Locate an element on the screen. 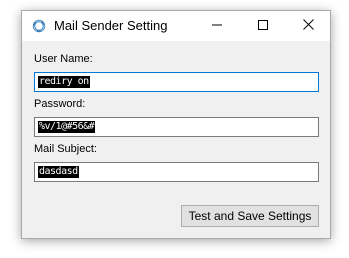 The image size is (349, 258). maximize-button is located at coordinates (263, 26).